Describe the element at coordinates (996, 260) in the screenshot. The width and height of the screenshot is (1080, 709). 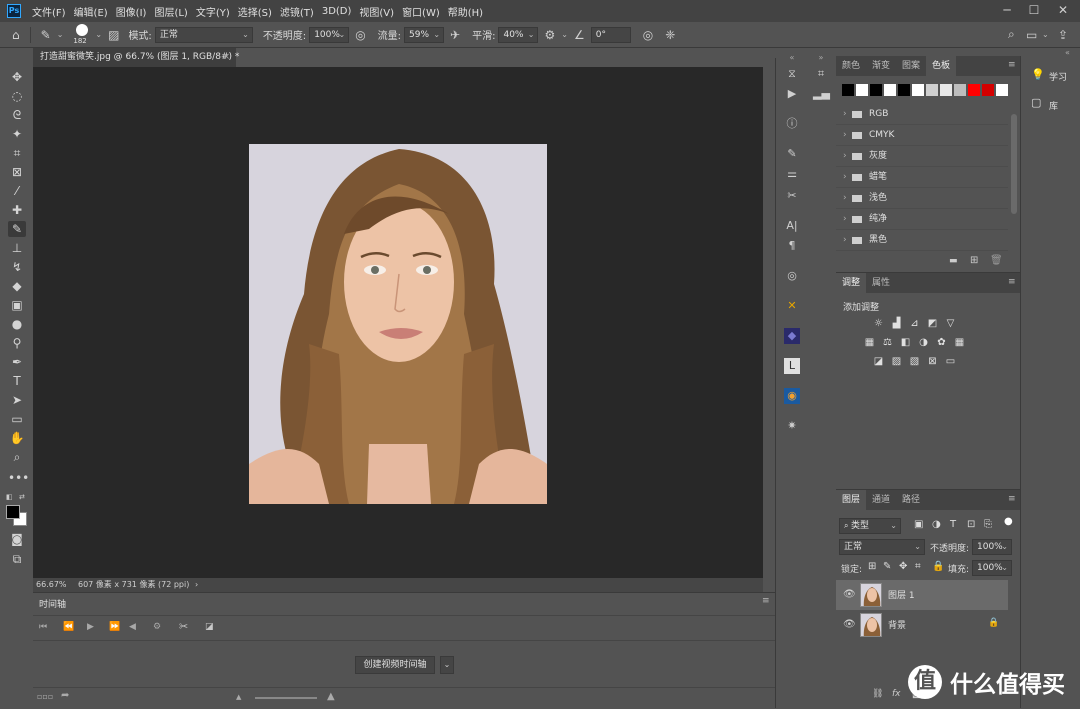
I see `trash-icon: 🗑` at that location.